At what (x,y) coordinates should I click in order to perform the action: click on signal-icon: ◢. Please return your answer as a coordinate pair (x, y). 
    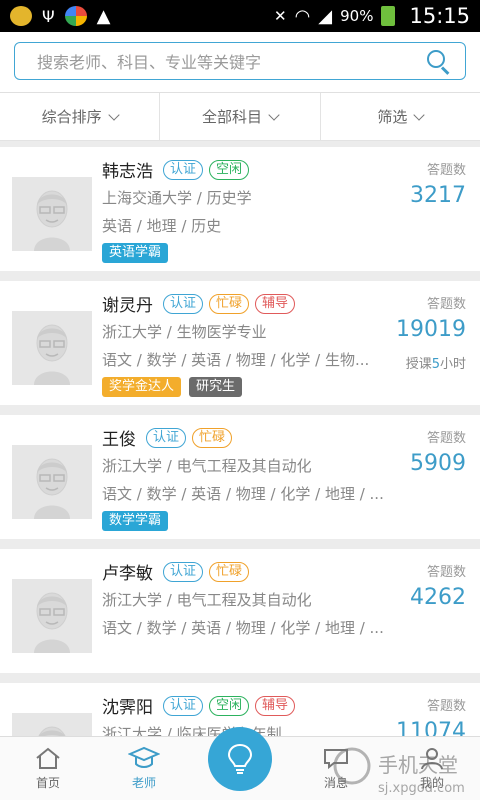
    Looking at the image, I should click on (325, 16).